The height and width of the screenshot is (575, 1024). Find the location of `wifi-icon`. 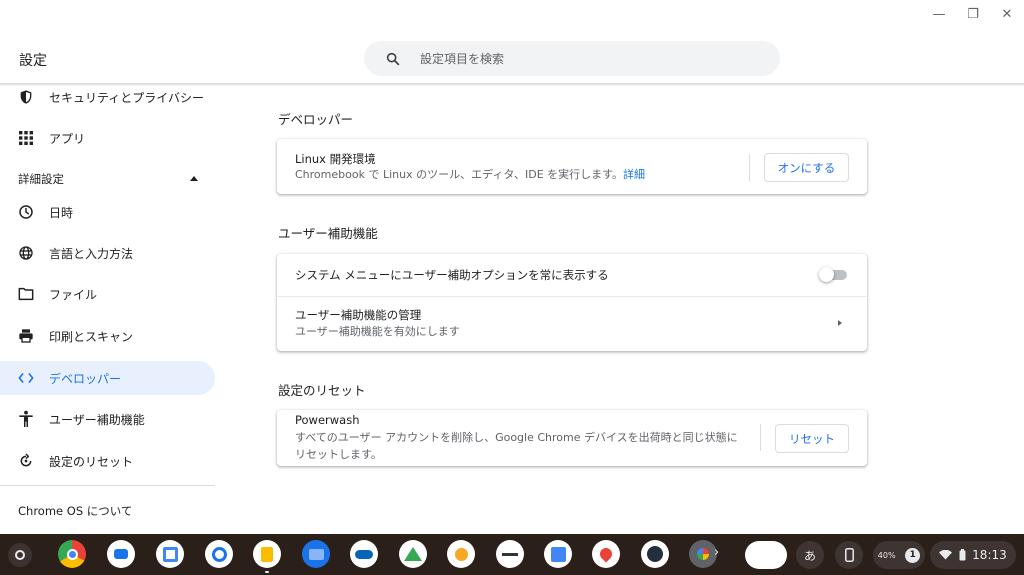

wifi-icon is located at coordinates (946, 555).